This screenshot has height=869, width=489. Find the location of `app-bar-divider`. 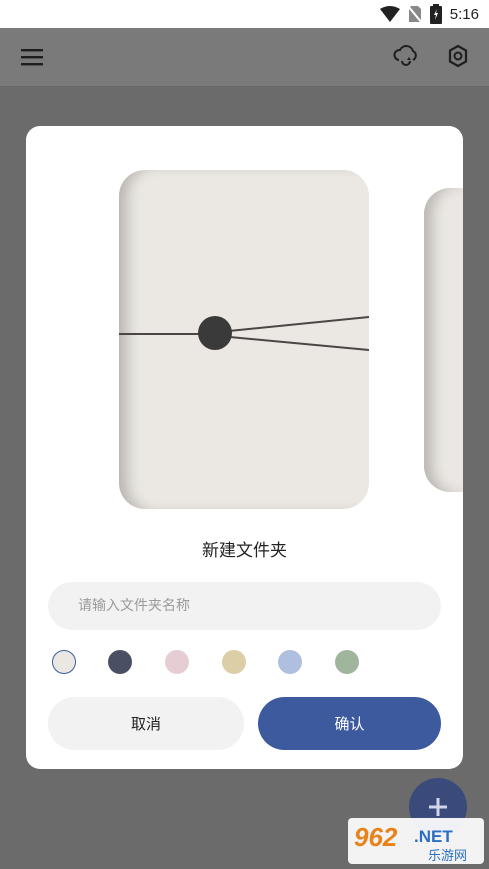

app-bar-divider is located at coordinates (244, 86).